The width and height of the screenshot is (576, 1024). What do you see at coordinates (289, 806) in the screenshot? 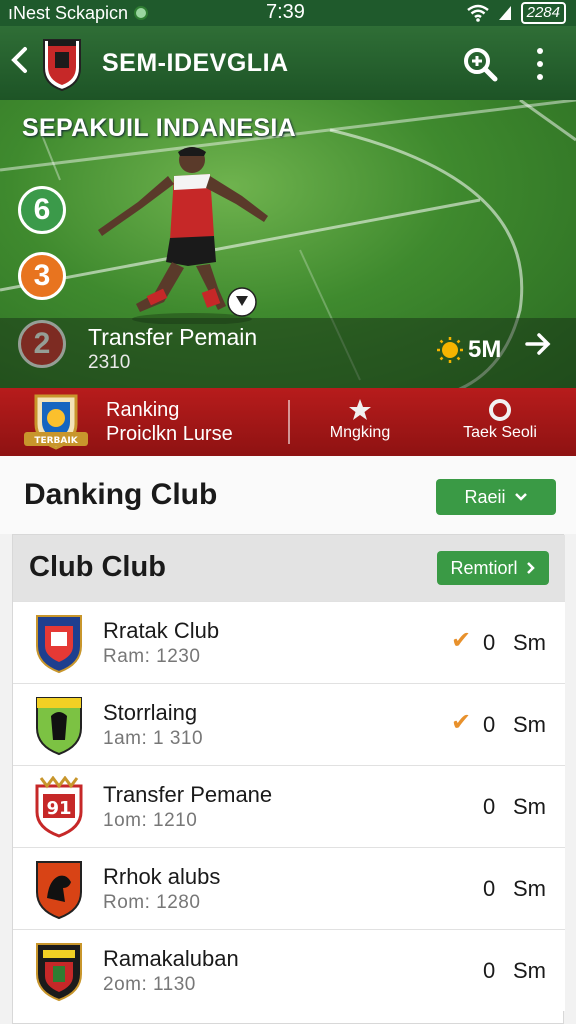
I see `club-row: 91 Transfer Pemane 1om: 1210 0 Sm` at bounding box center [289, 806].